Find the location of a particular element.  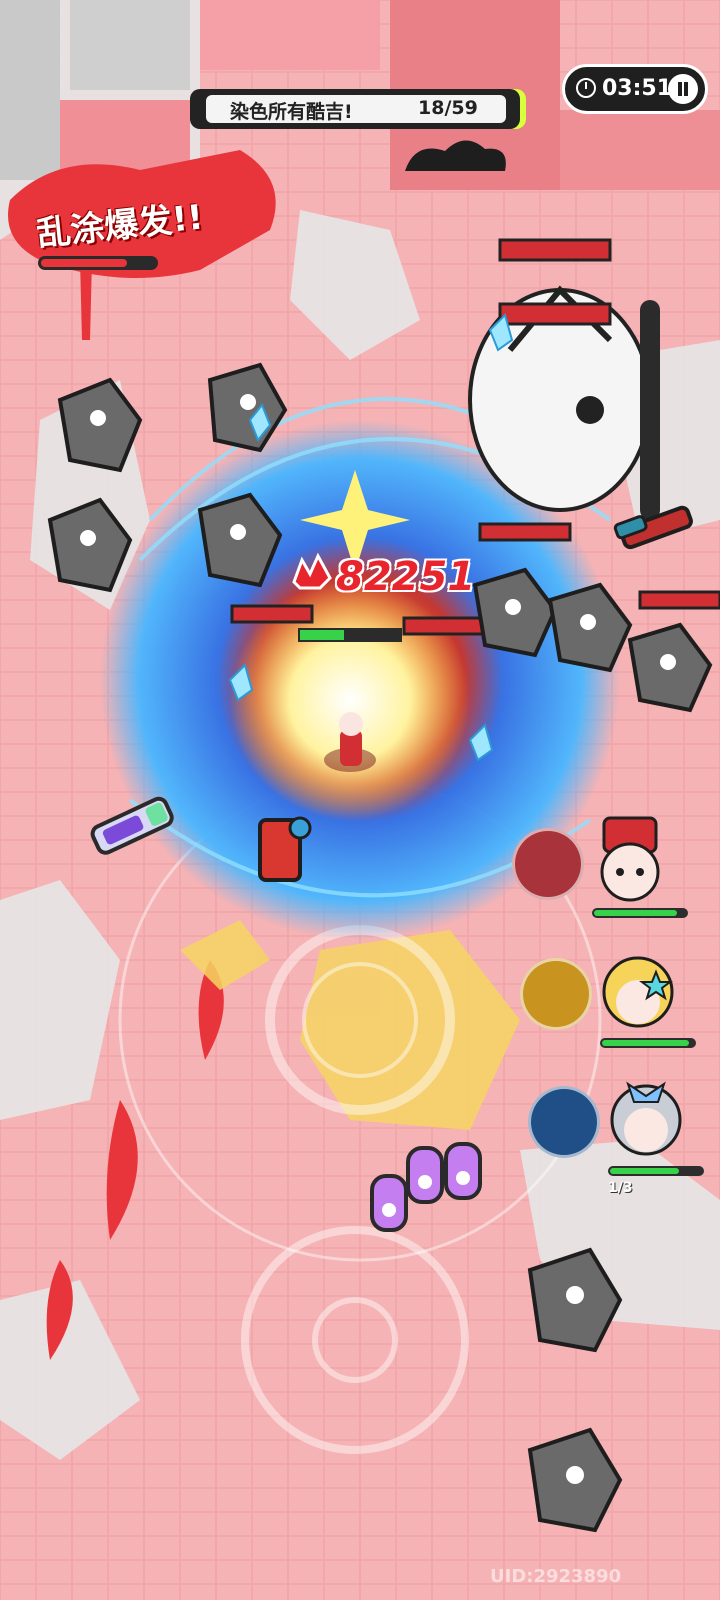

match-timer: 03:51 is located at coordinates (635, 89).